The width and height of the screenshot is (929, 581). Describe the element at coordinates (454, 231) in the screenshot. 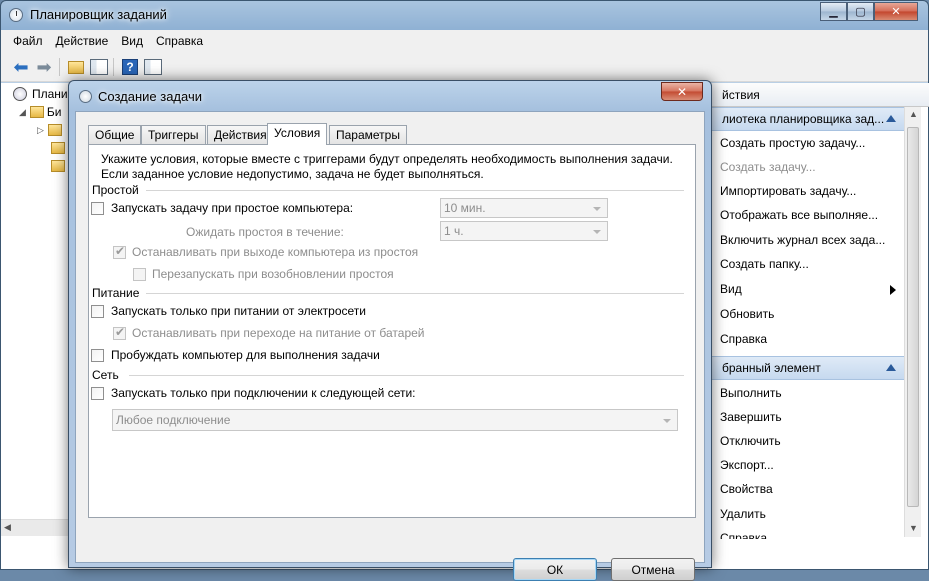

I see `wait-duration-value: 1 ч.` at that location.